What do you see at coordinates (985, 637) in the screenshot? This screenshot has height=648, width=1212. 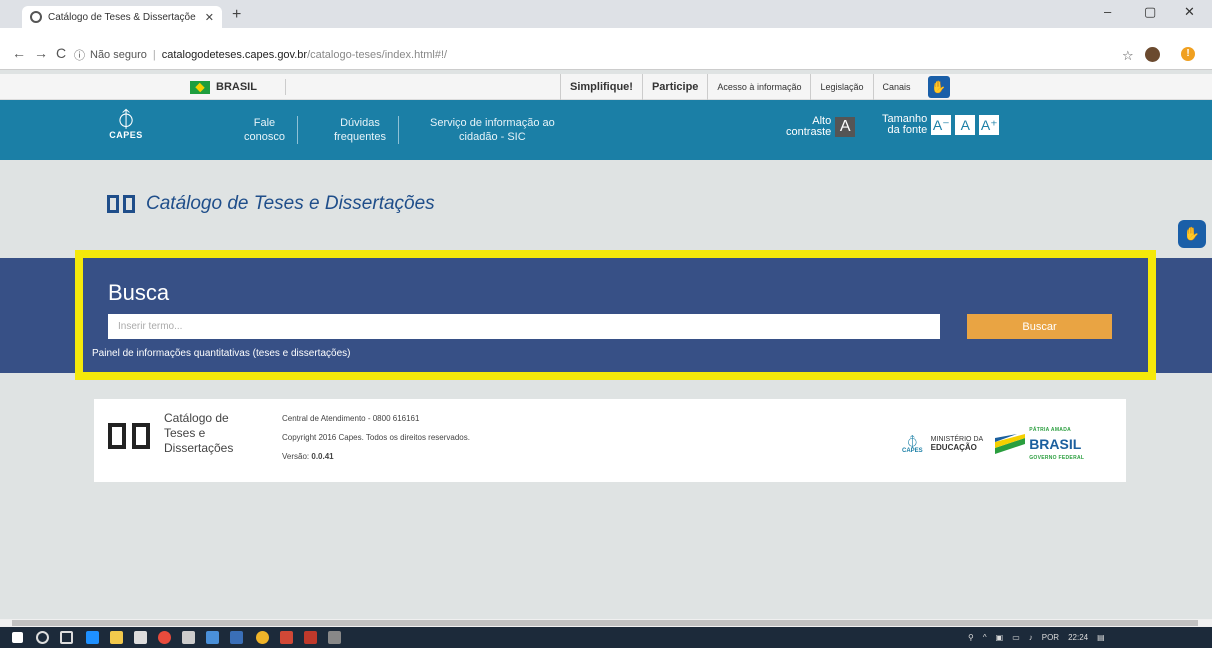 I see `chevron-up-icon: ^` at bounding box center [985, 637].